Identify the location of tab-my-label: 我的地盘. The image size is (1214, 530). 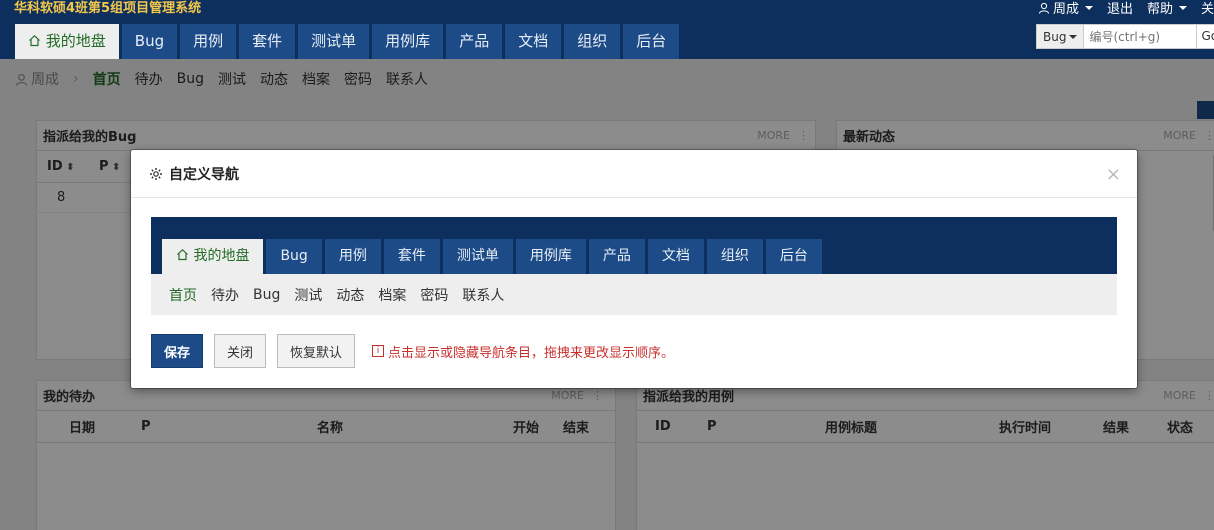
(75, 41).